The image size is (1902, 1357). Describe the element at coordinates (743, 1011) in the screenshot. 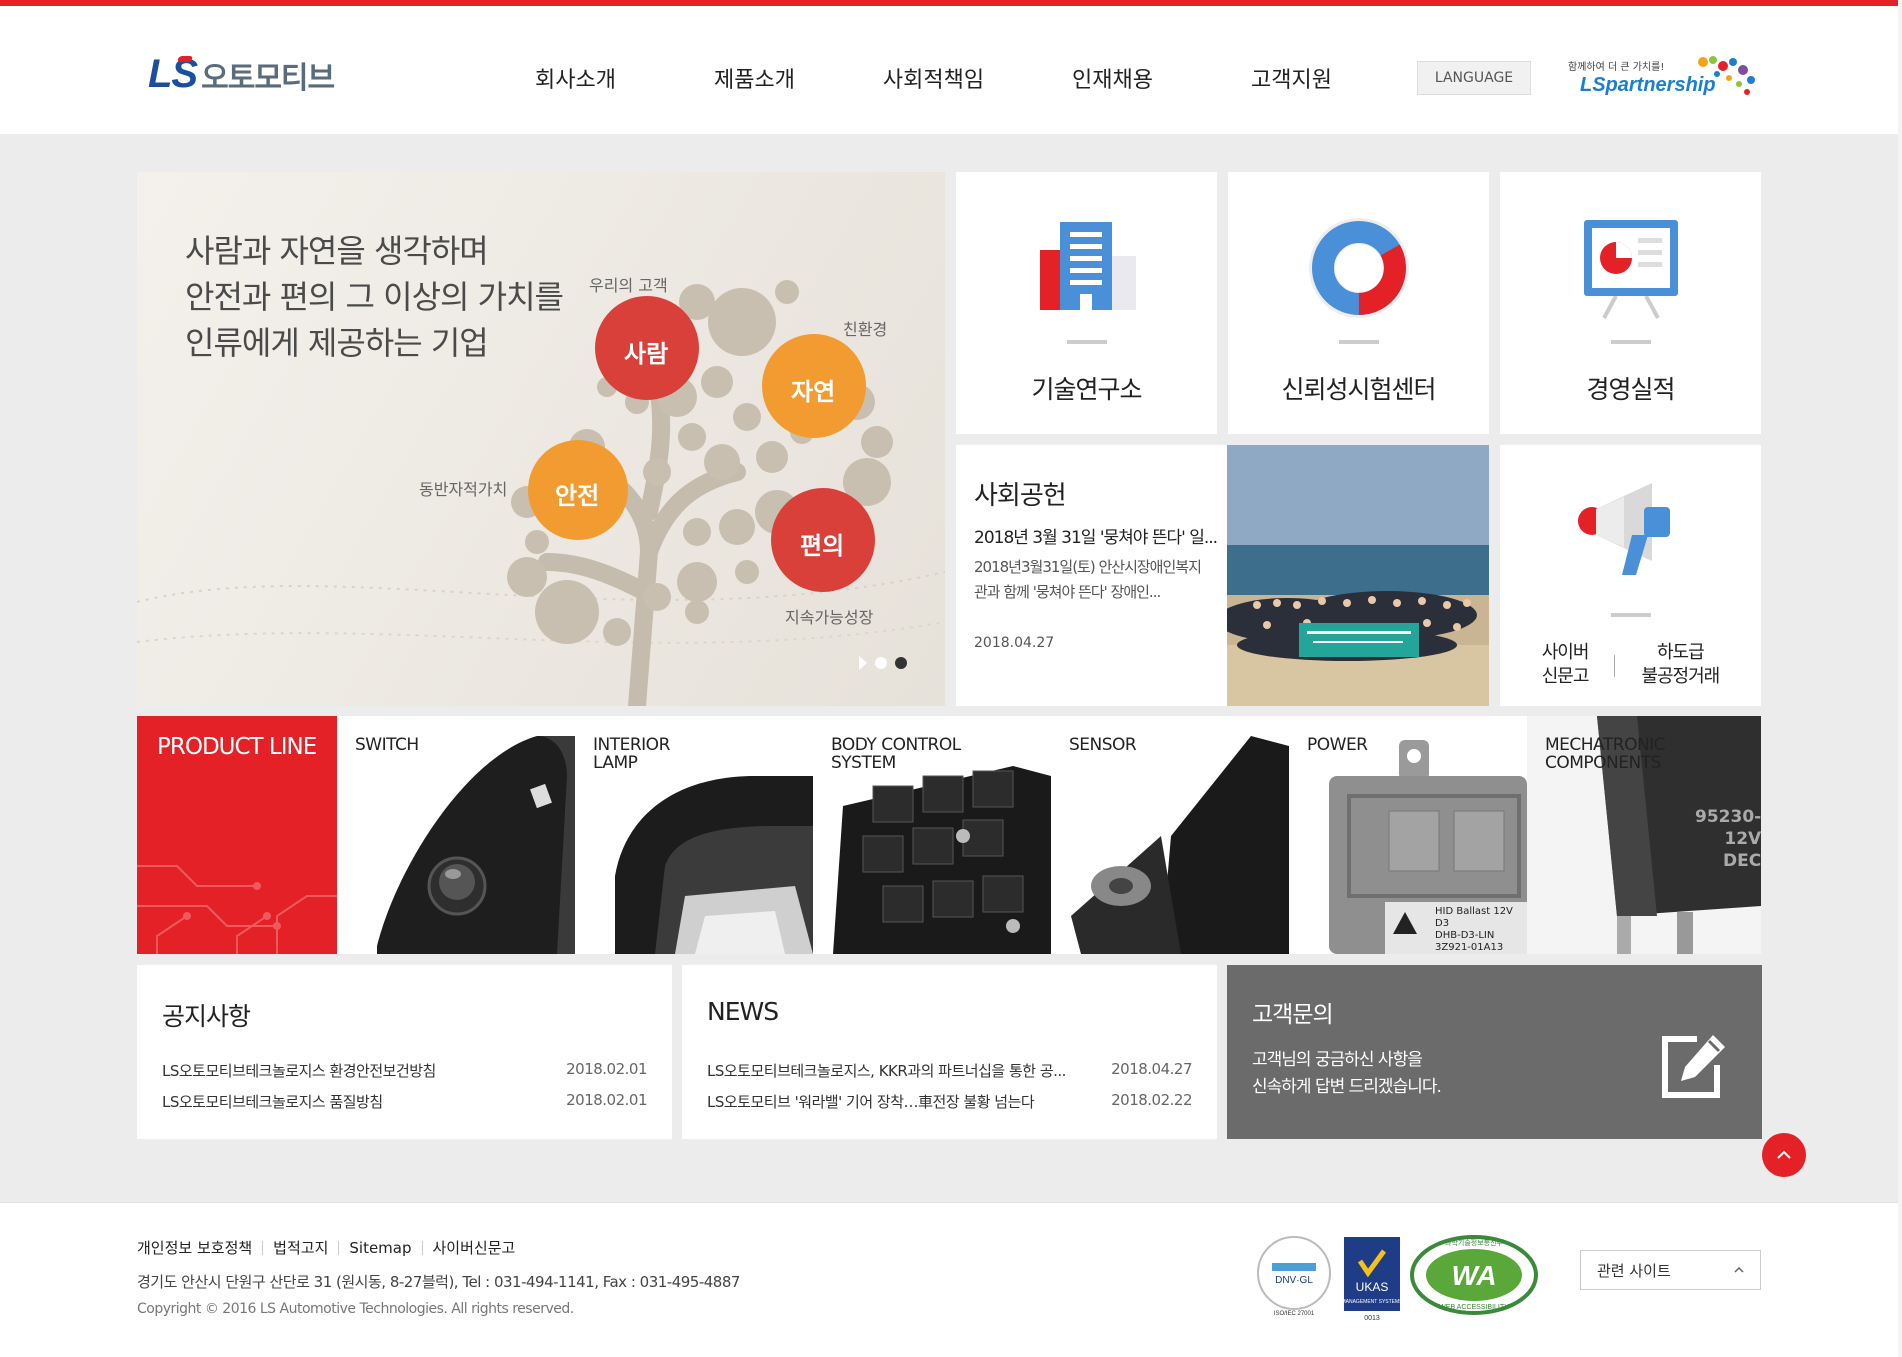

I see `news-title: NEWS` at that location.